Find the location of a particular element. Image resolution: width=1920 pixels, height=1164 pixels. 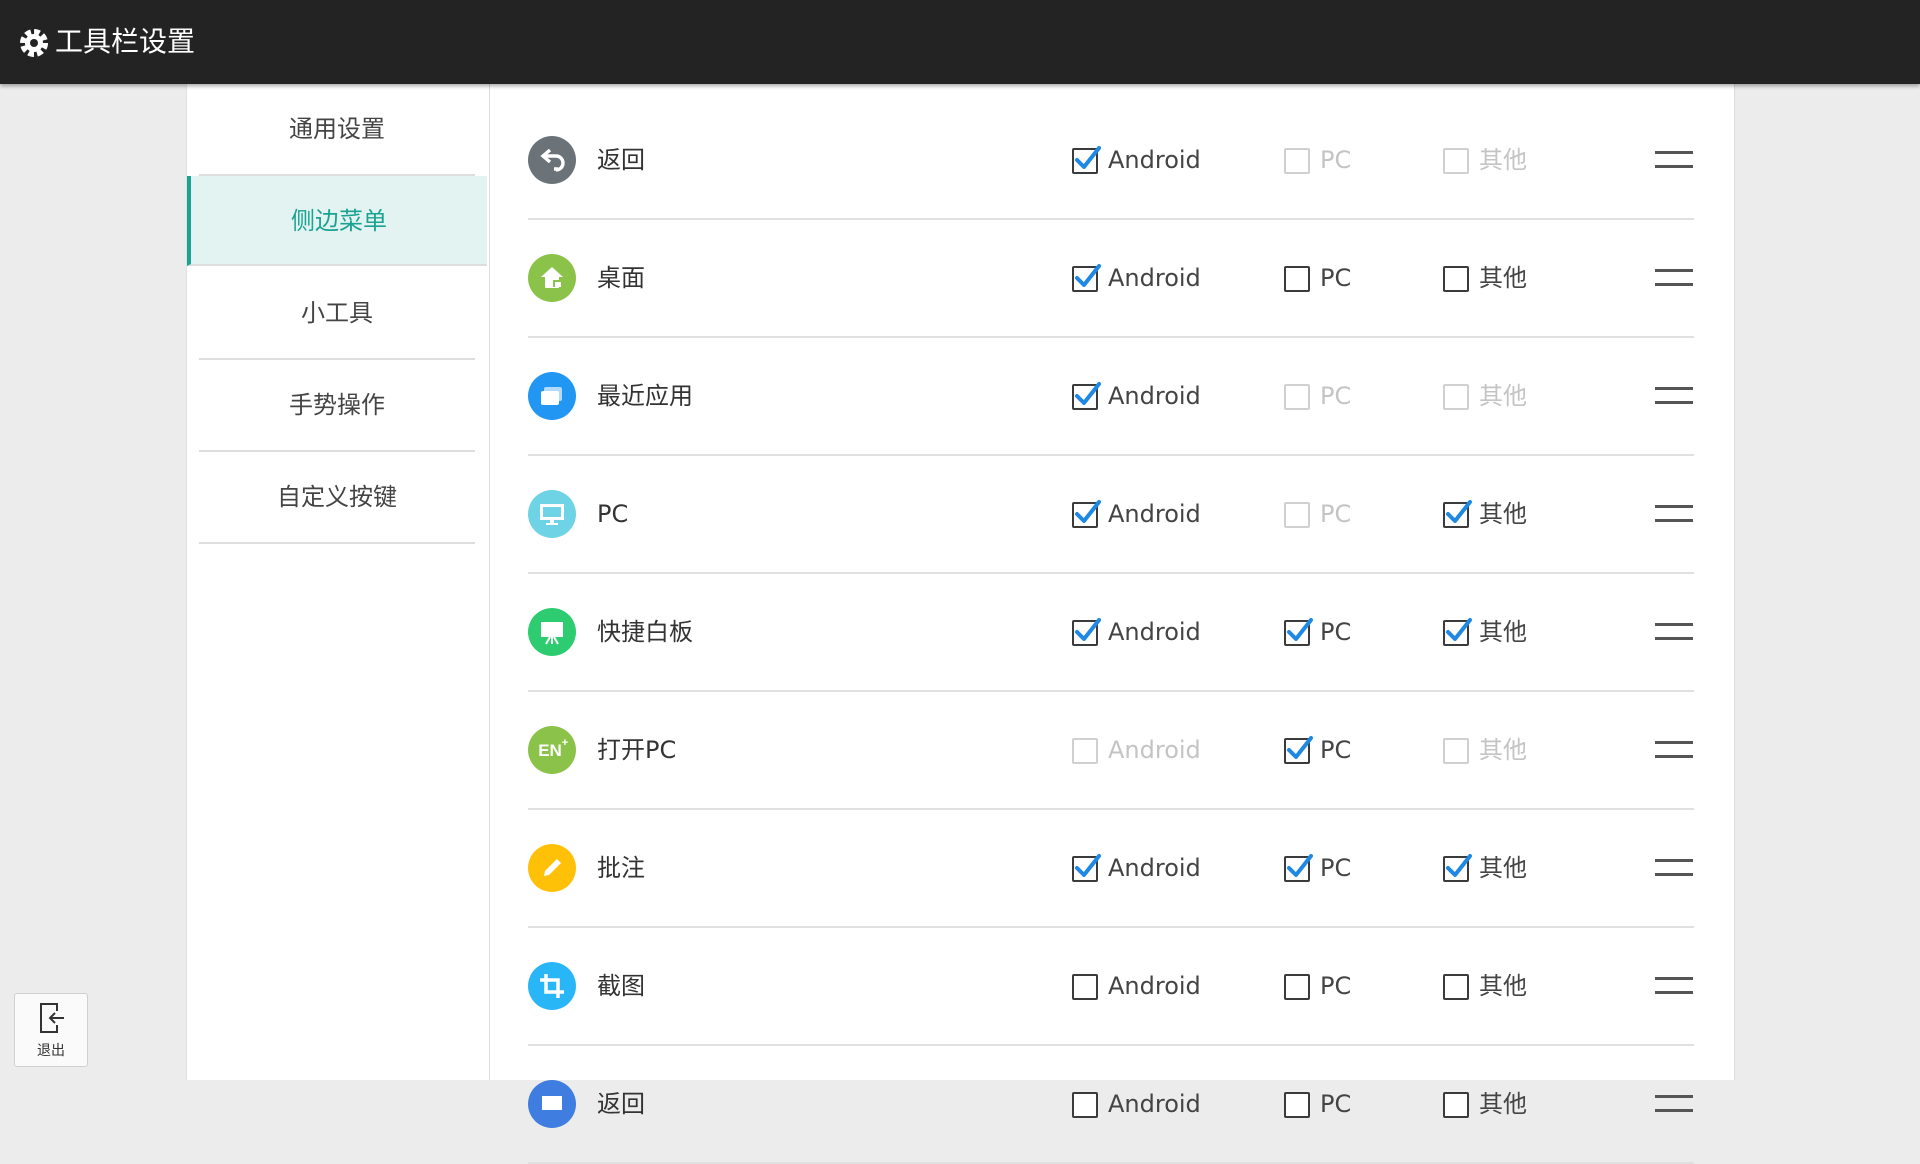

toolbar-item-row: 最近应用 Android PC 其他 is located at coordinates (1111, 397).